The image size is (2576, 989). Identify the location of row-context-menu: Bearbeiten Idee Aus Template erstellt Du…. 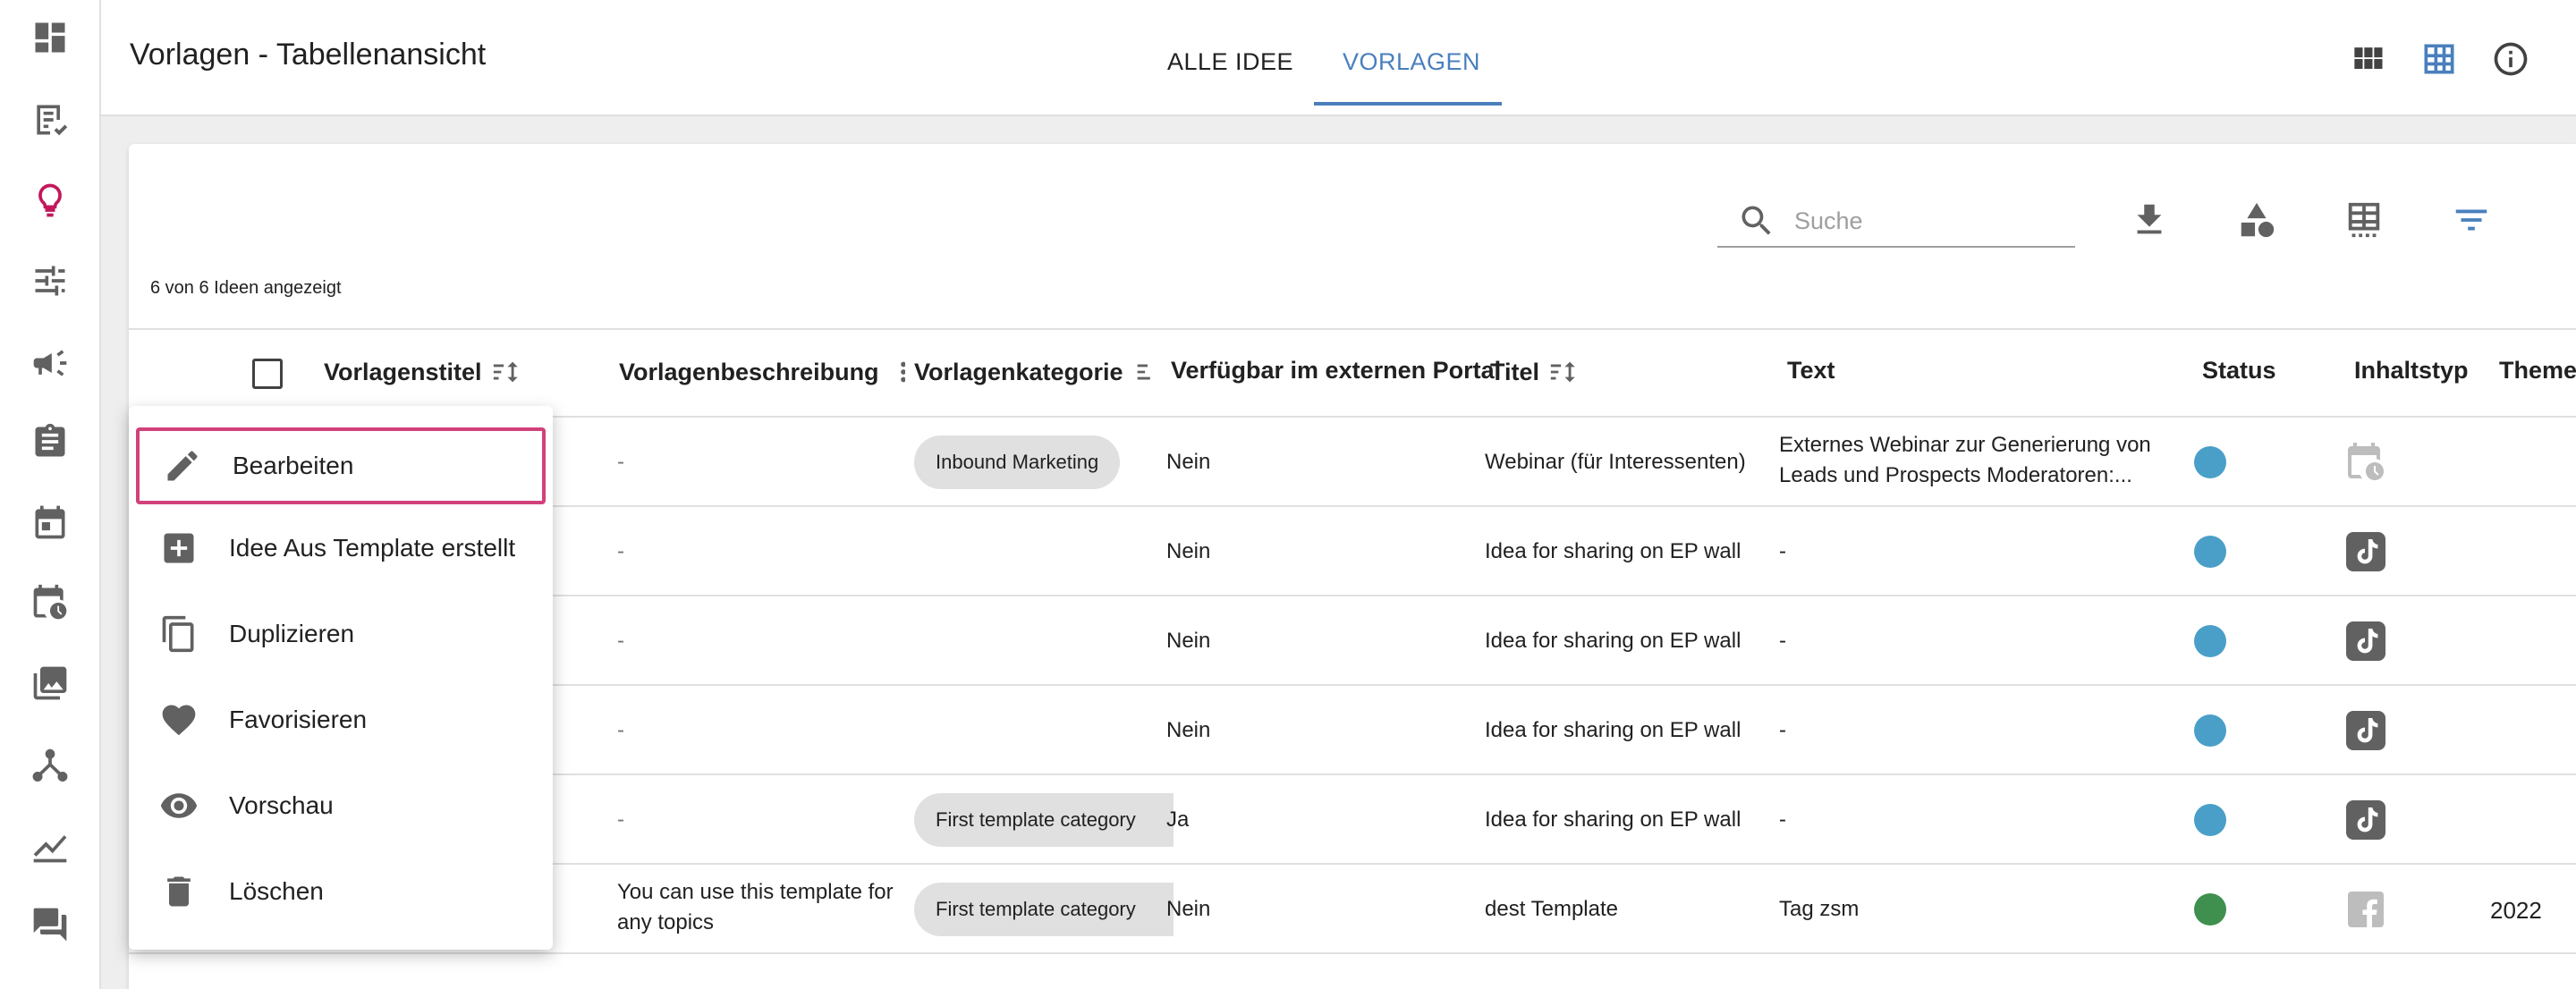
(341, 678).